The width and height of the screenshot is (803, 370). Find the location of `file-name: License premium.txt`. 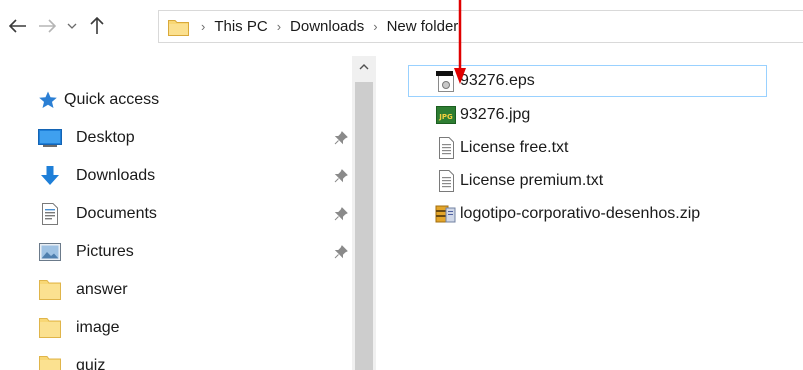

file-name: License premium.txt is located at coordinates (532, 180).